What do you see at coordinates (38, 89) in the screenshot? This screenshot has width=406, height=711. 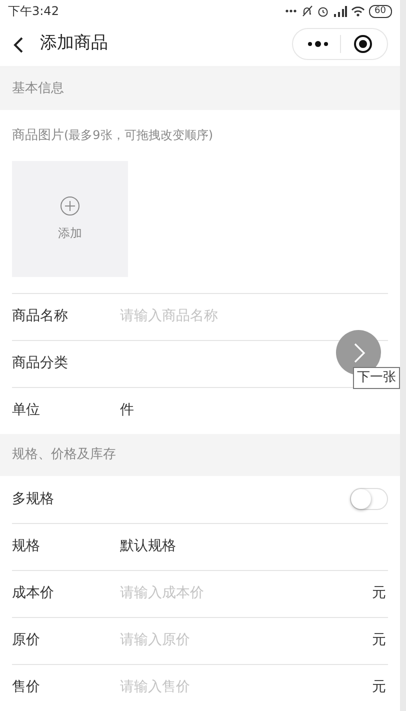 I see `section-header: 基本信息` at bounding box center [38, 89].